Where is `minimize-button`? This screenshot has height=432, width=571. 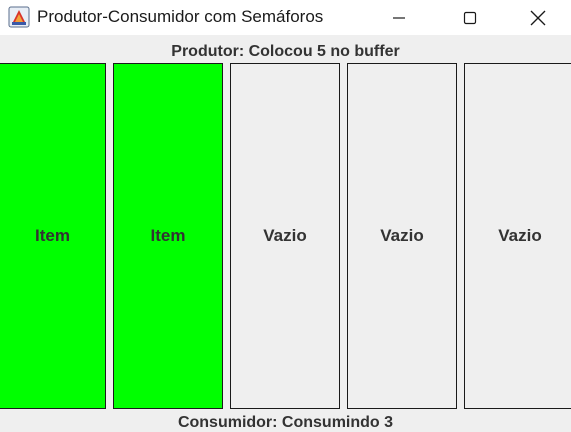
minimize-button is located at coordinates (398, 17).